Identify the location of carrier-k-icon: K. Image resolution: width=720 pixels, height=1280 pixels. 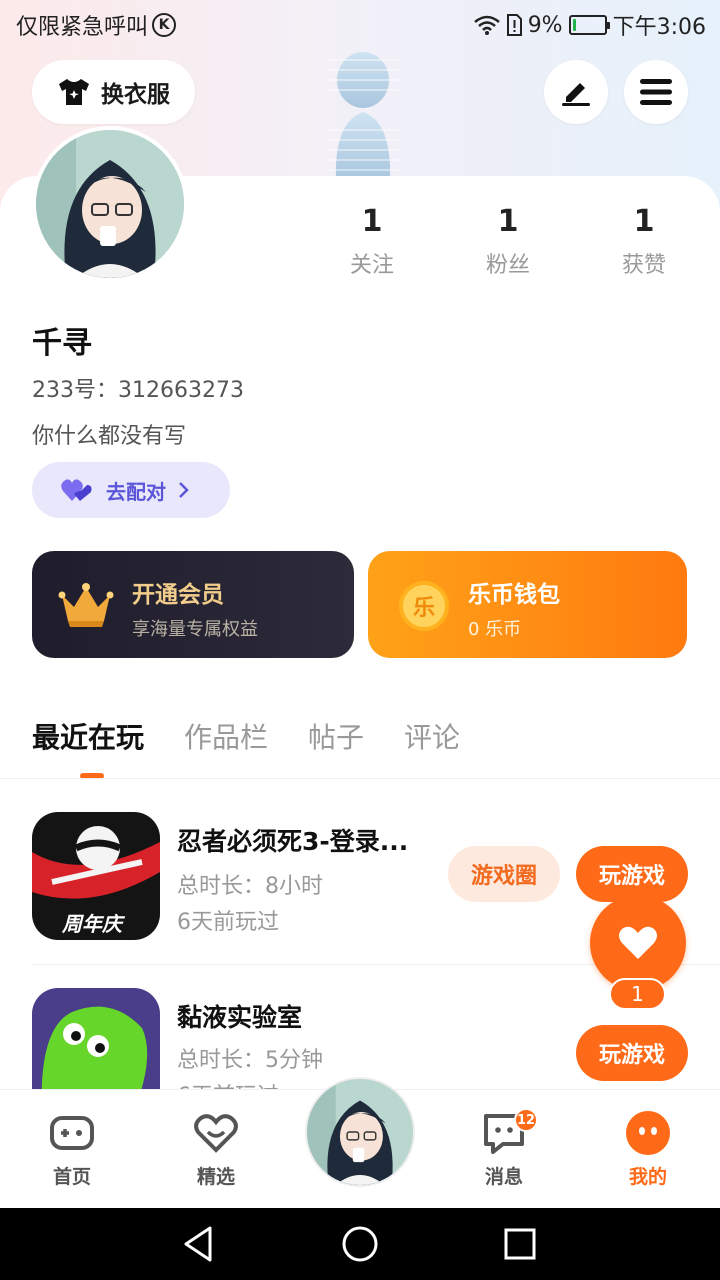
(164, 25).